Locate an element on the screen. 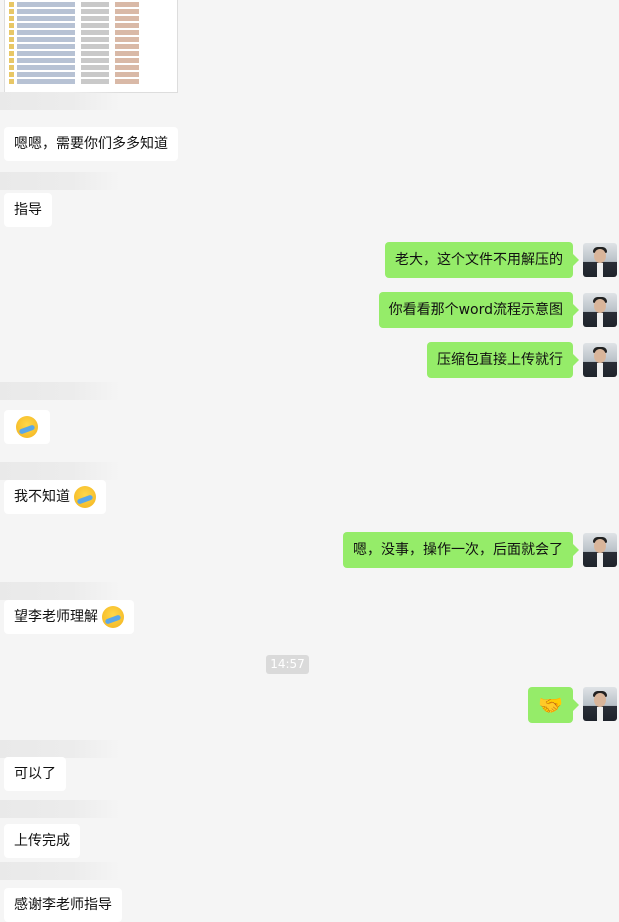 The height and width of the screenshot is (922, 619). message-outgoing: 嗯，没事，操作一次，后面就会了 is located at coordinates (461, 550).